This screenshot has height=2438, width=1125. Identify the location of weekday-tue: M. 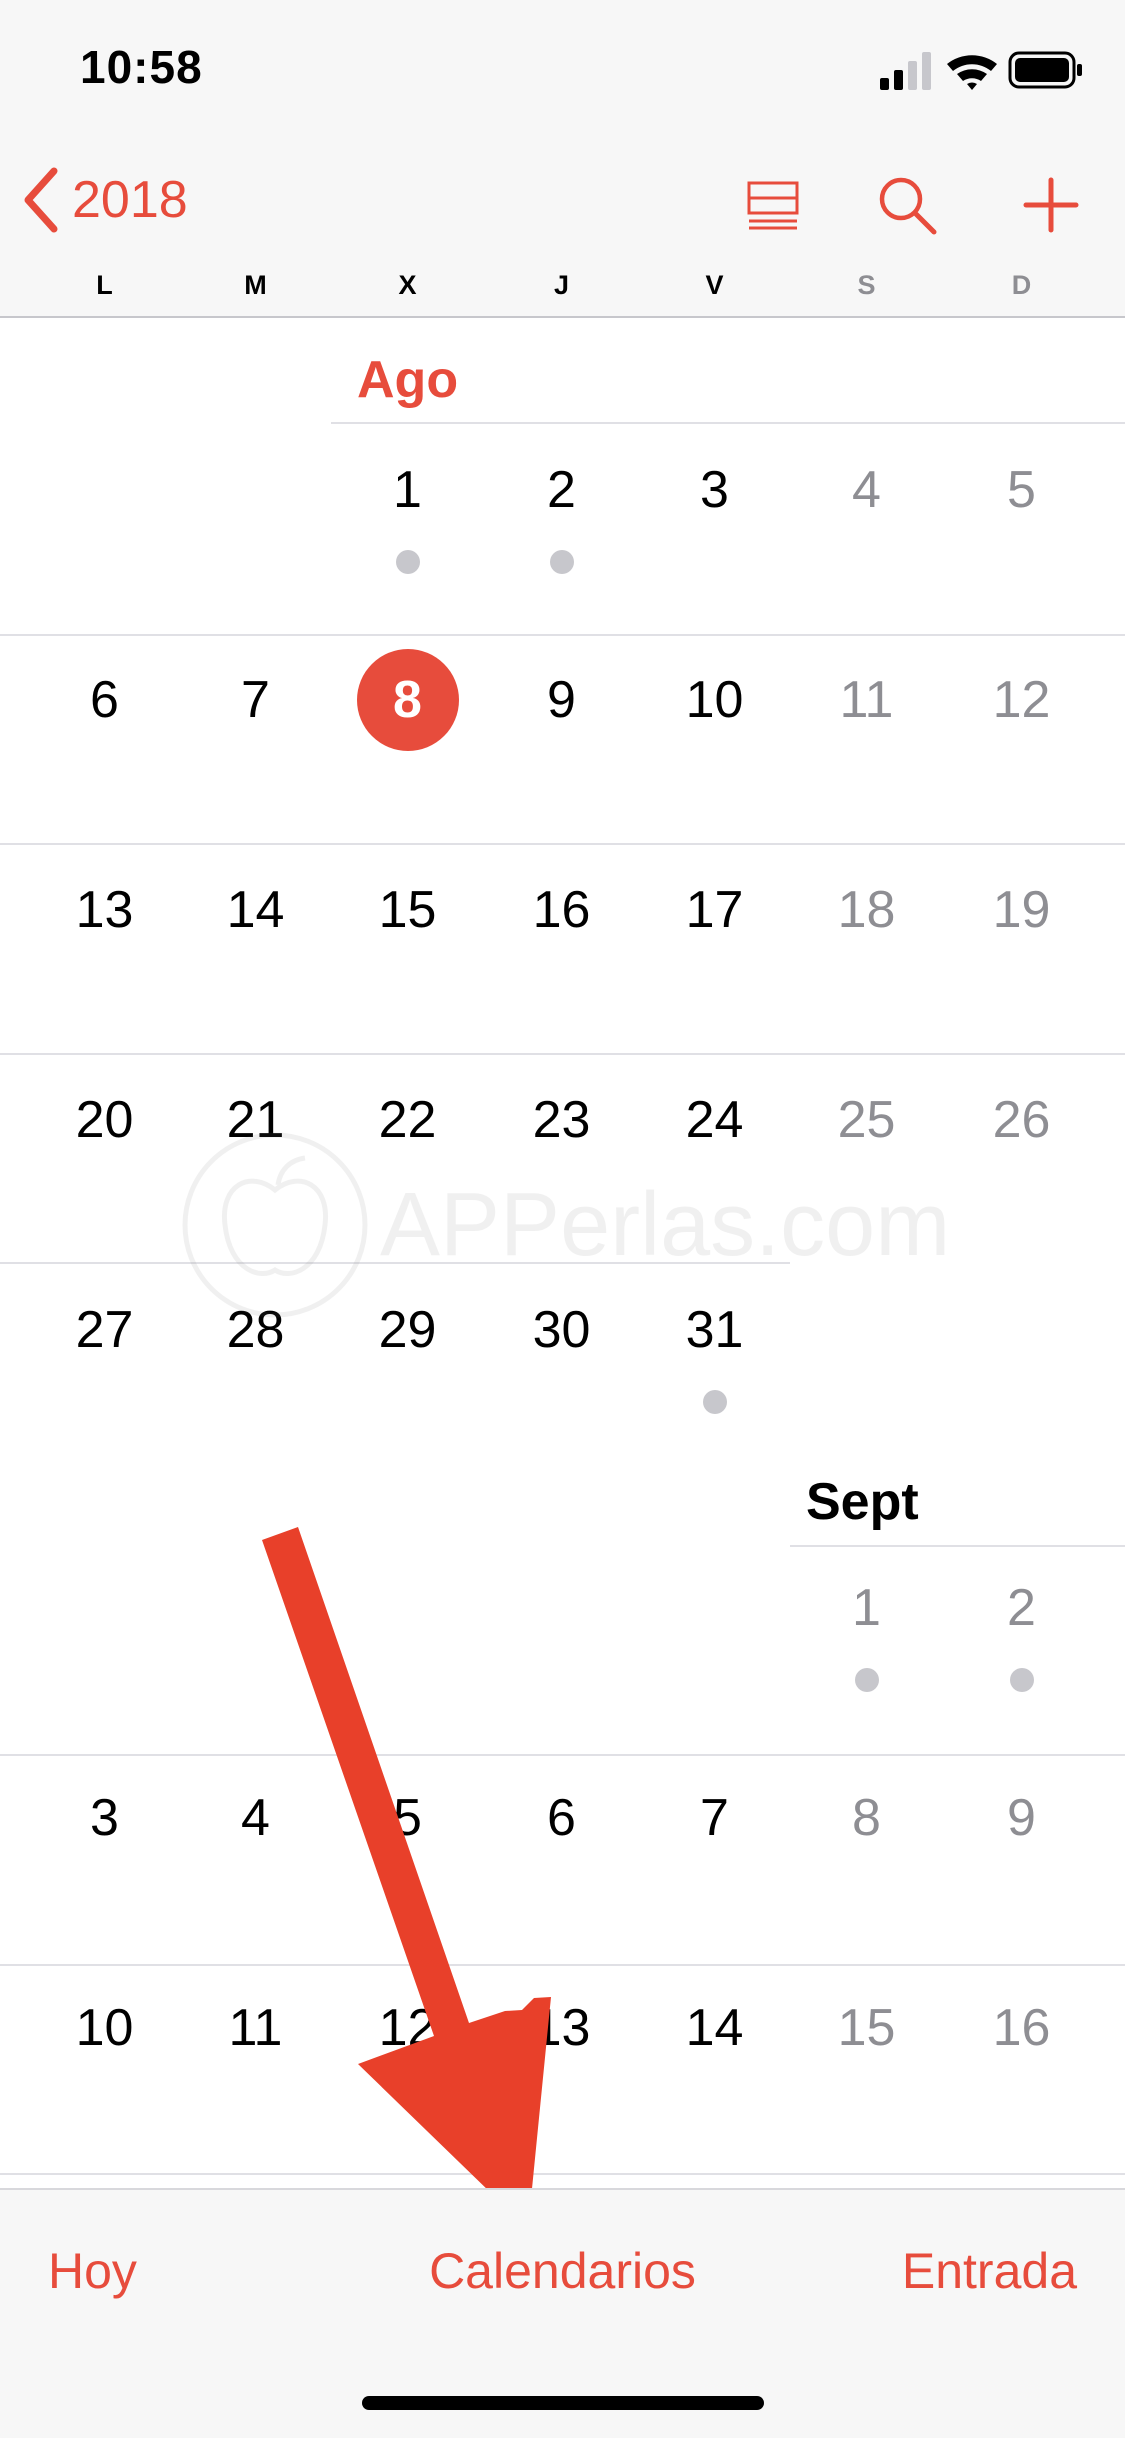
(255, 285).